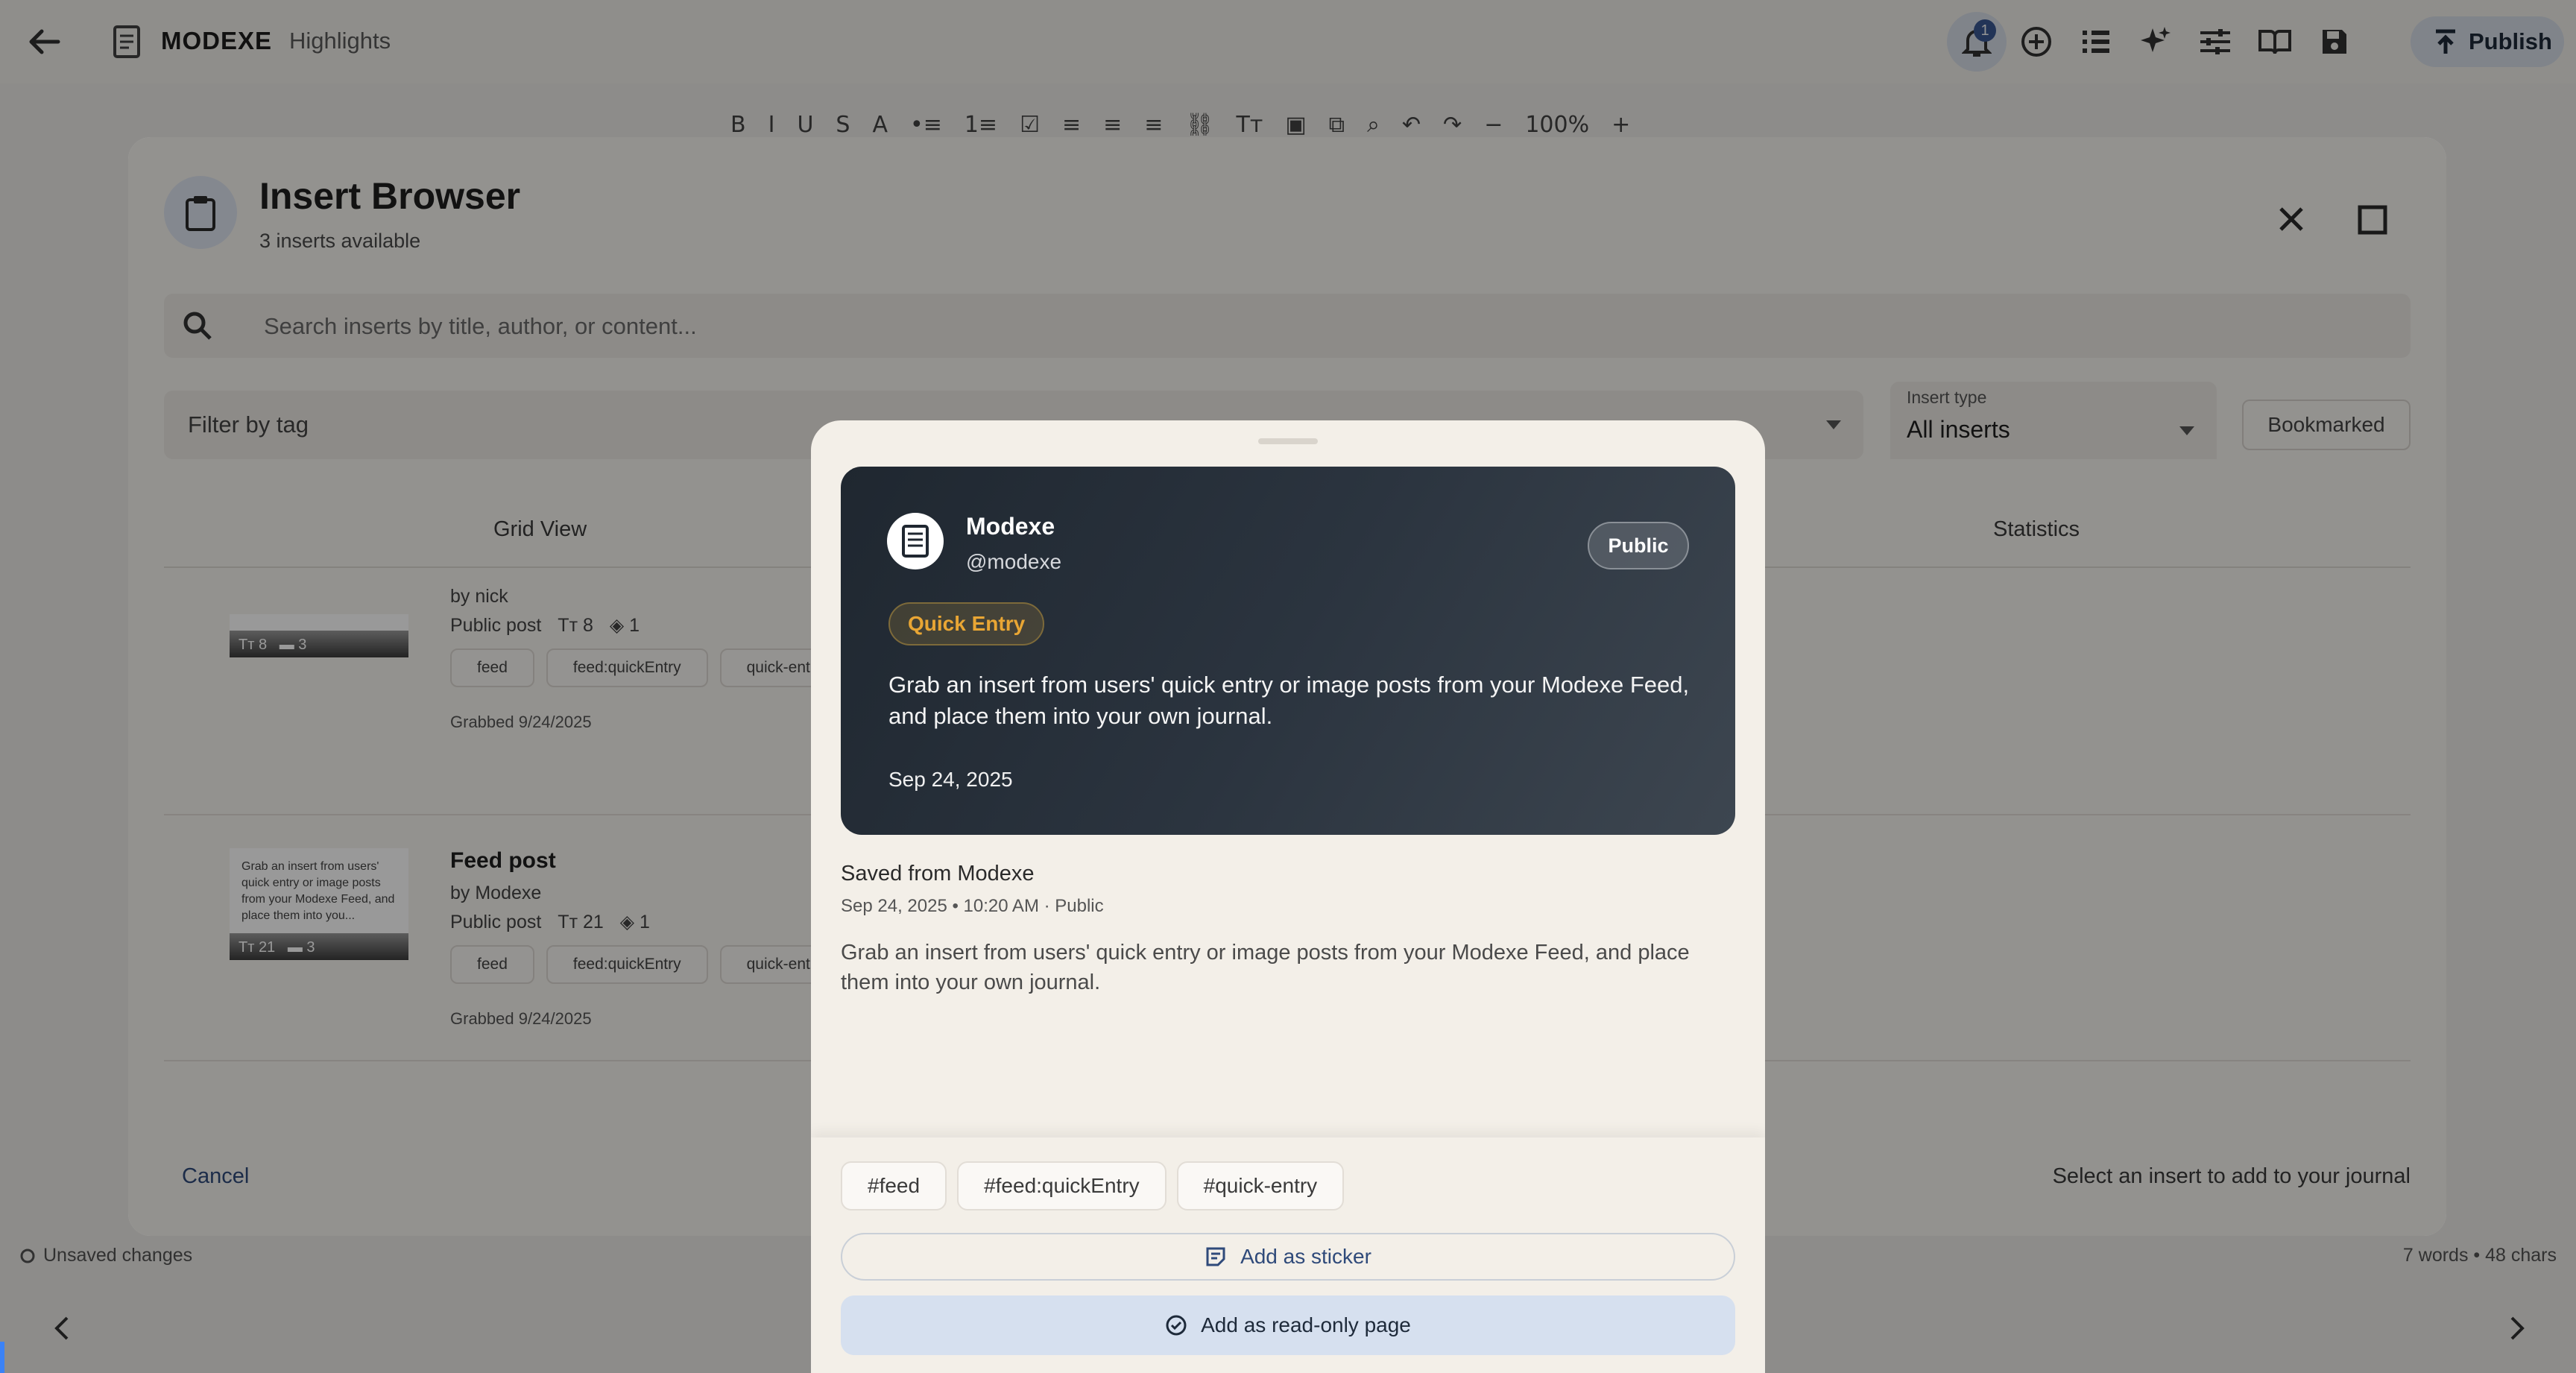 The width and height of the screenshot is (2576, 1373). I want to click on add-as-readonly-label: Add as read-only page, so click(1306, 1324).